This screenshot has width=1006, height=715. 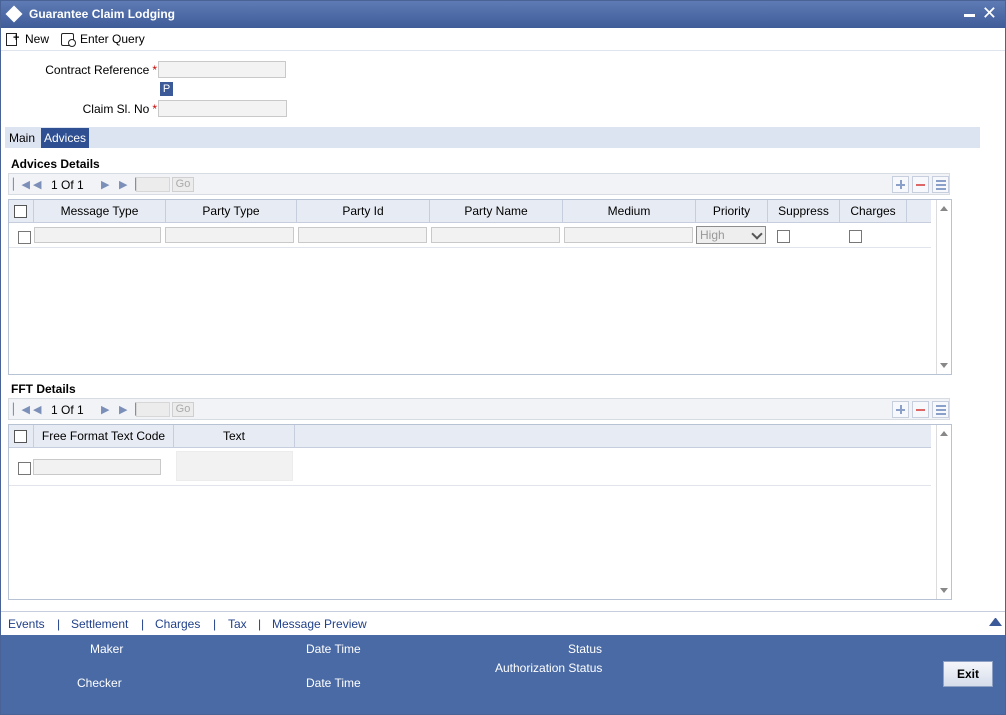 What do you see at coordinates (99, 624) in the screenshot?
I see `settlement-link: Settlement` at bounding box center [99, 624].